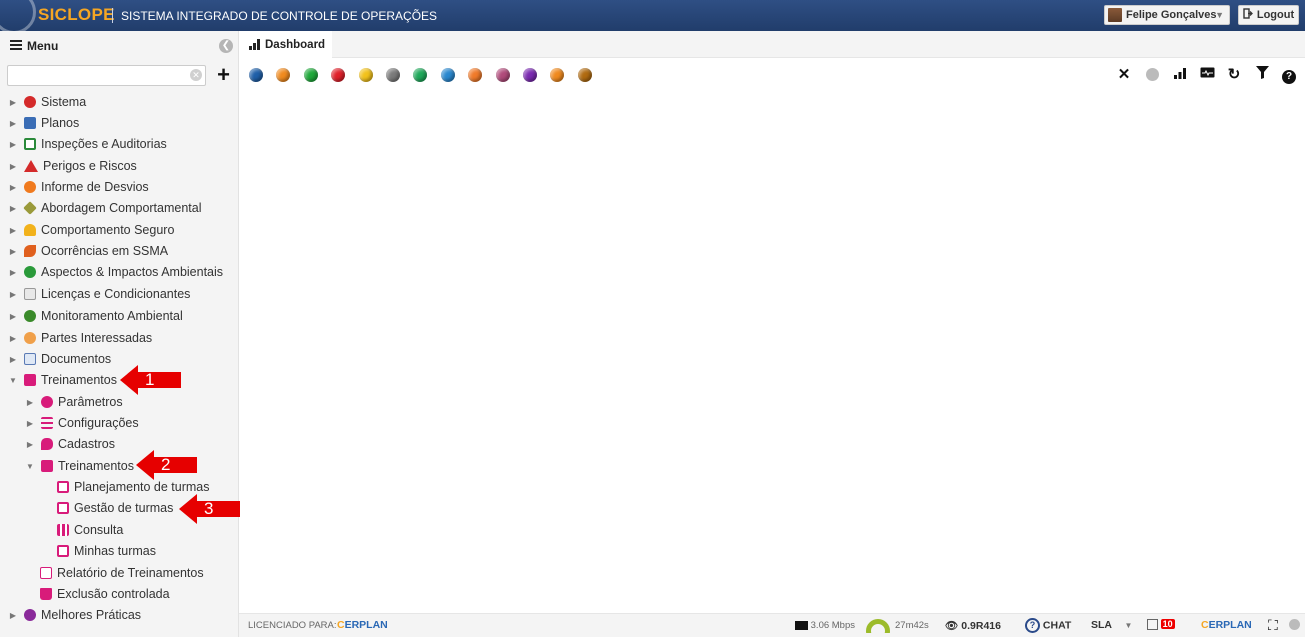 Image resolution: width=1305 pixels, height=637 pixels. I want to click on sidebar-item-parametros: ▶ Parâmetros, so click(74, 402).